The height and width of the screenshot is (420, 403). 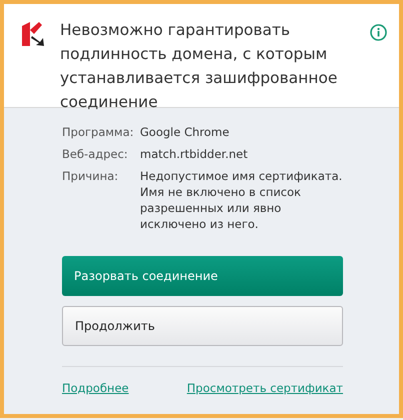 What do you see at coordinates (185, 132) in the screenshot?
I see `detail-value: Google Chrome` at bounding box center [185, 132].